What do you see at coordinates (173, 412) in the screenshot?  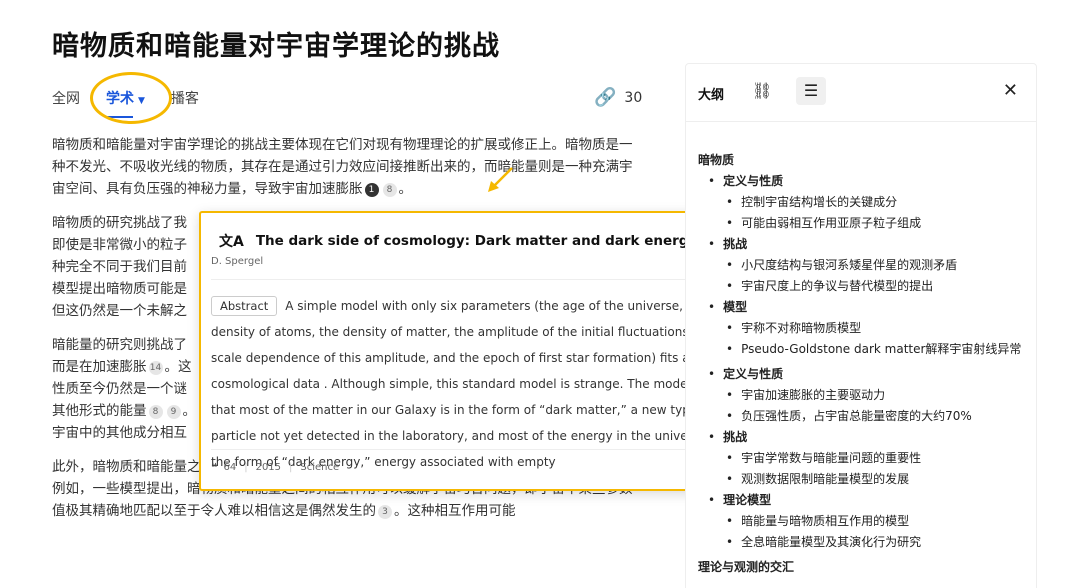 I see `citation-badge: 9` at bounding box center [173, 412].